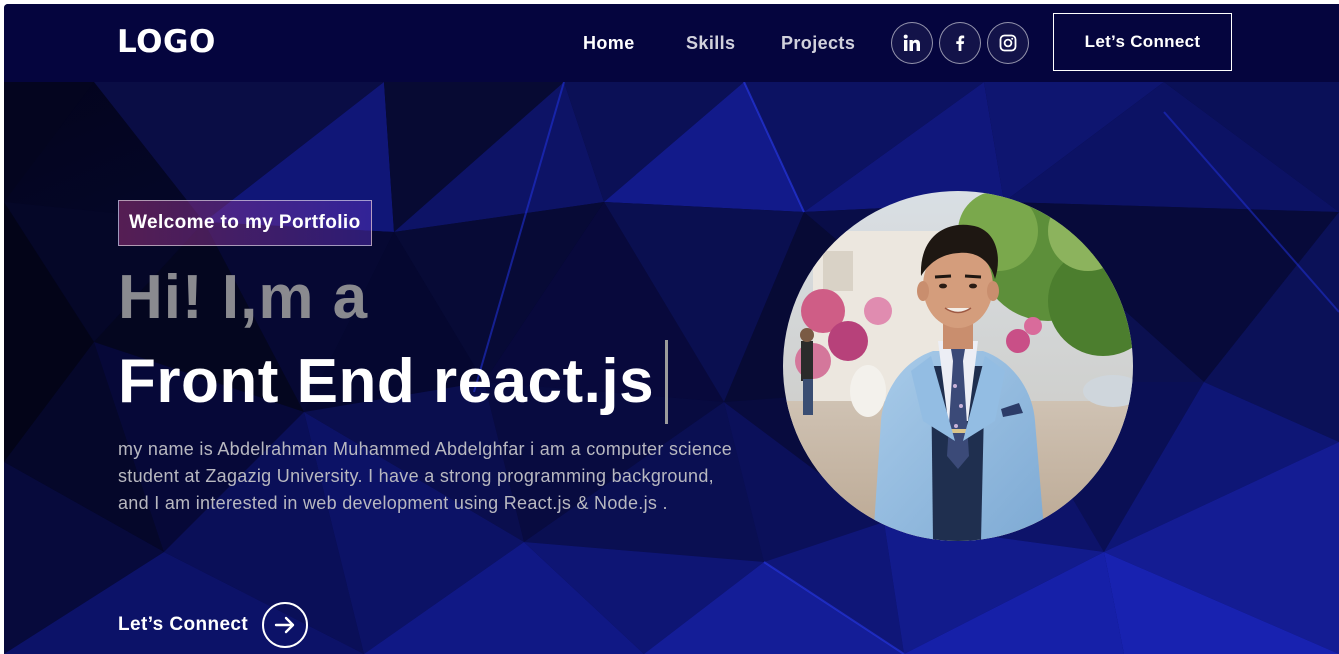  Describe the element at coordinates (671, 43) in the screenshot. I see `navbar: LOGO Home Skills Projects Let’s Connect` at that location.